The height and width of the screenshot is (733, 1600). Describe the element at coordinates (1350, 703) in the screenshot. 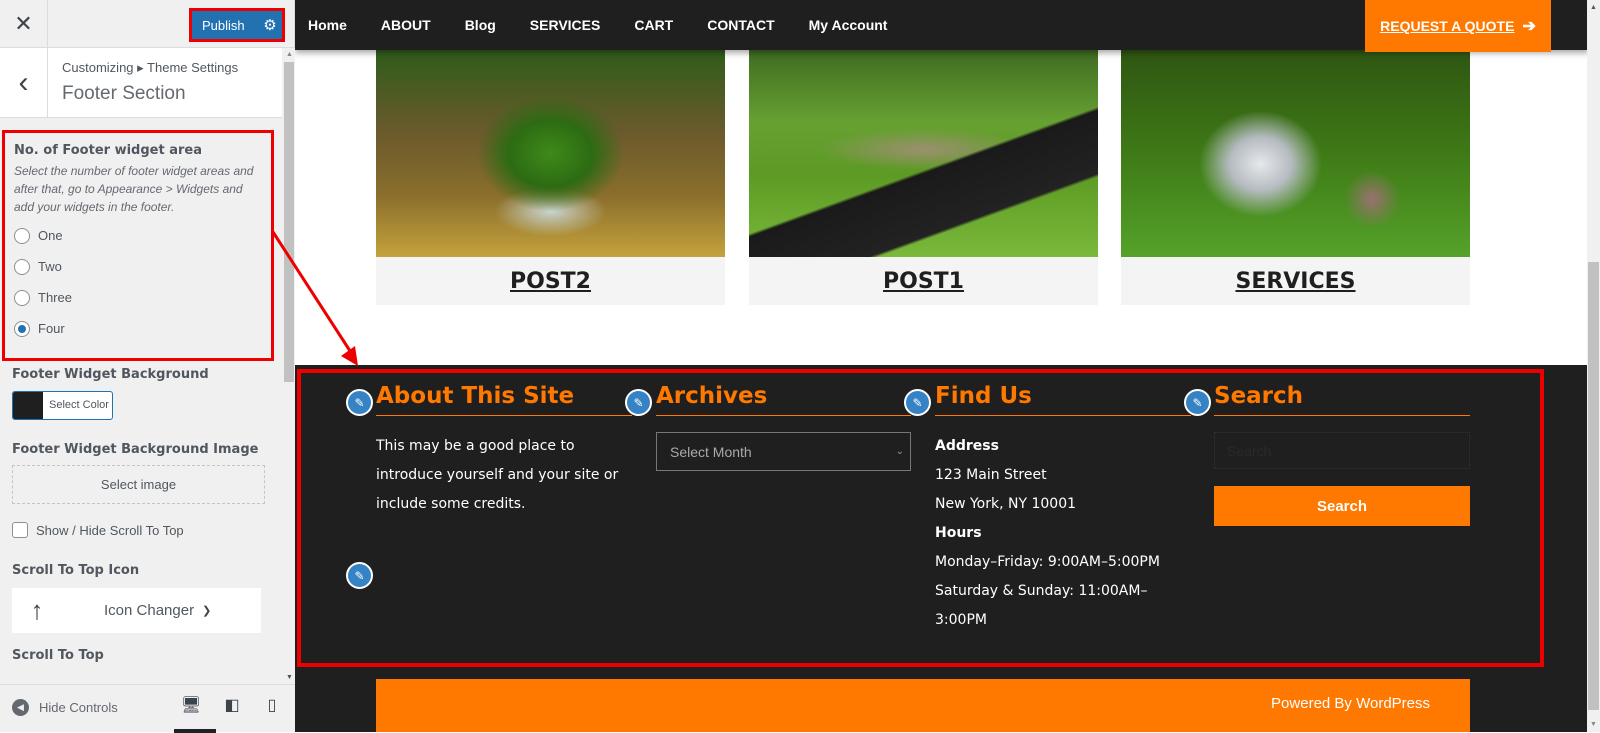

I see `powered-by-link: Powered By WordPress` at that location.